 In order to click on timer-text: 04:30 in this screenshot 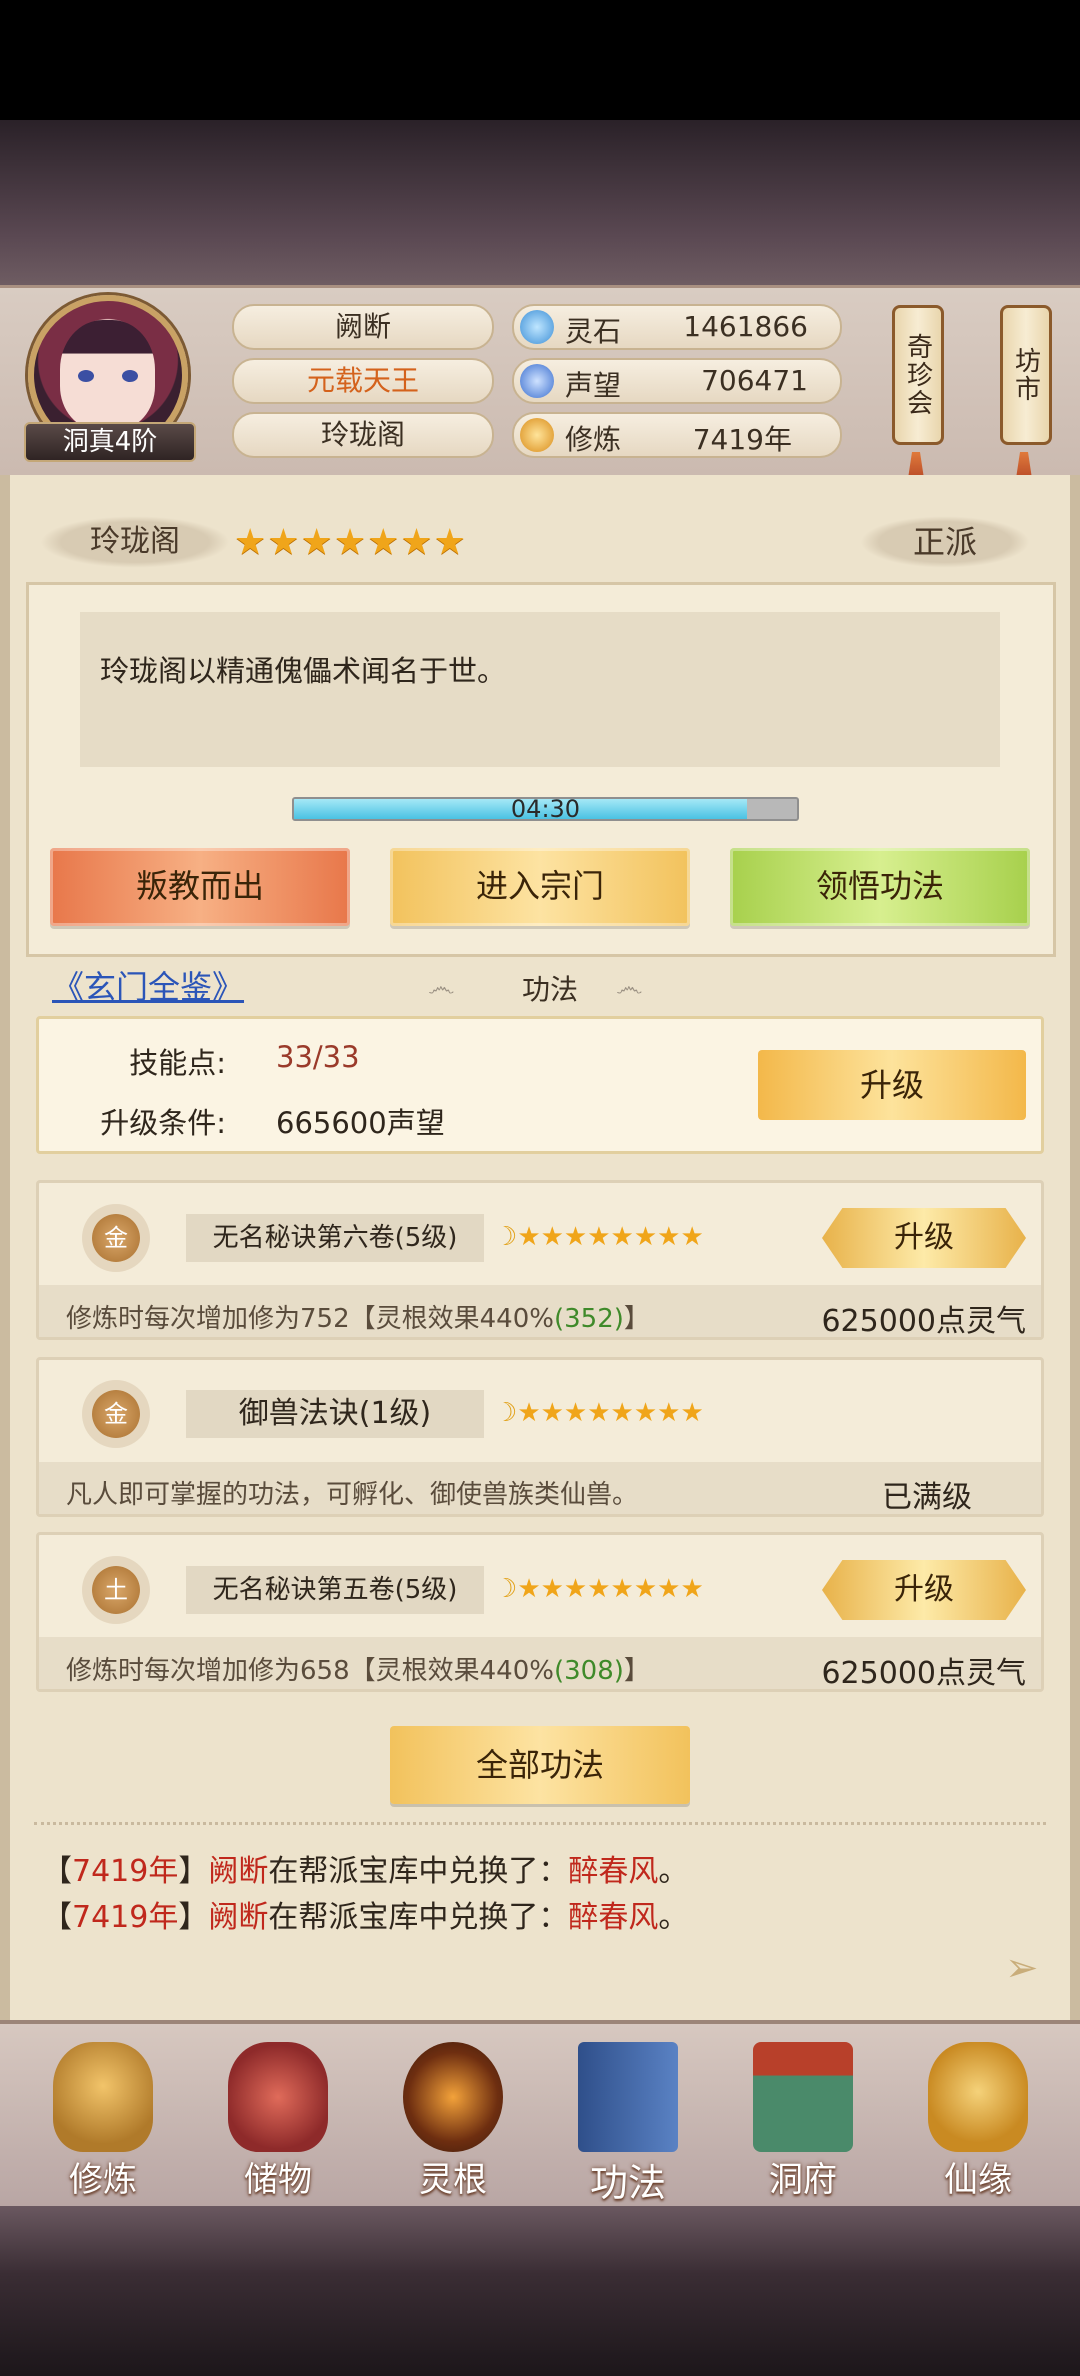, I will do `click(545, 809)`.